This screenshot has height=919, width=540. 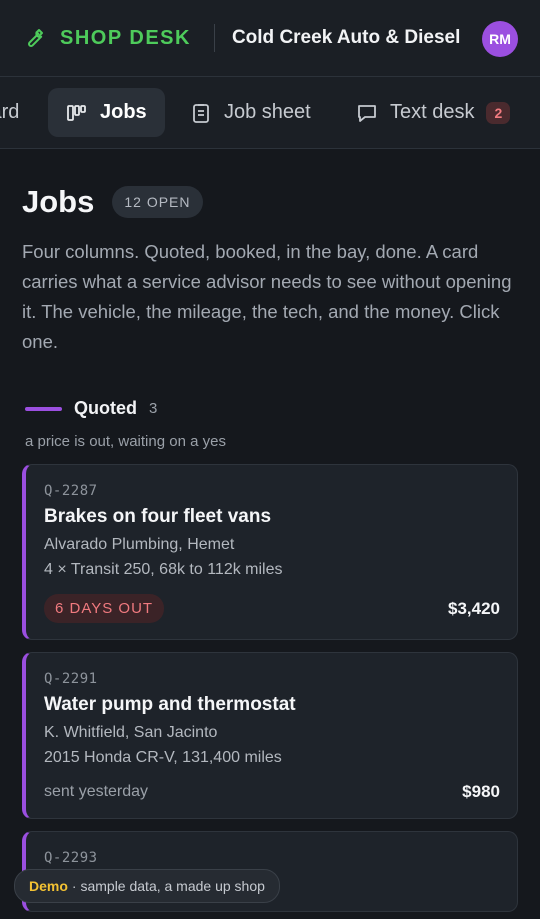 What do you see at coordinates (71, 679) in the screenshot?
I see `job-id: Q-2291` at bounding box center [71, 679].